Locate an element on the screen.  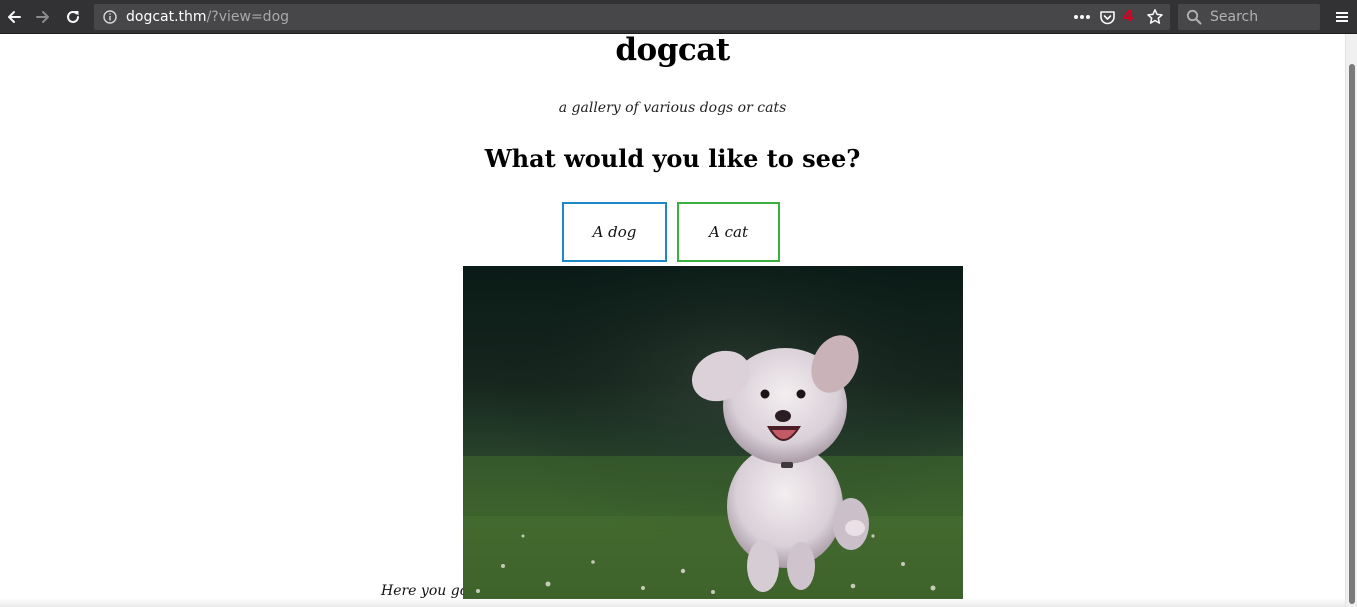
search-placeholder: Search is located at coordinates (1234, 17).